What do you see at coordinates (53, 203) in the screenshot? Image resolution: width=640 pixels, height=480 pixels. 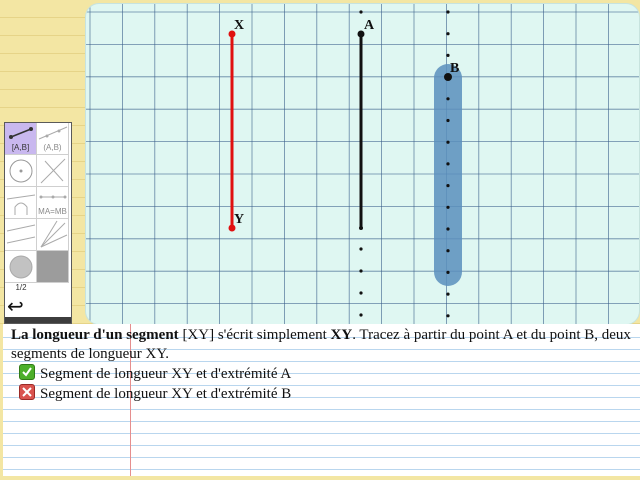 I see `tool-midpoint: MA=MB` at bounding box center [53, 203].